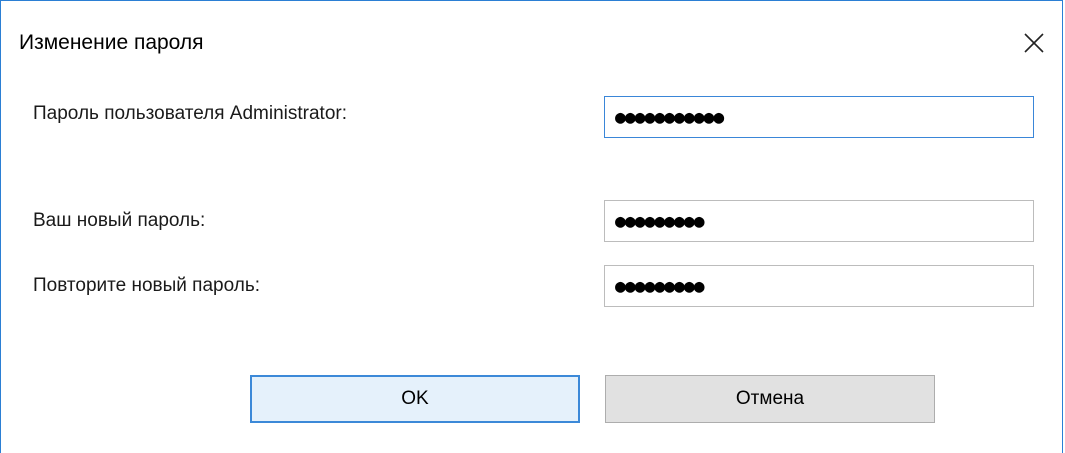  I want to click on repeat-password-label: Повторите новый пароль:, so click(147, 285).